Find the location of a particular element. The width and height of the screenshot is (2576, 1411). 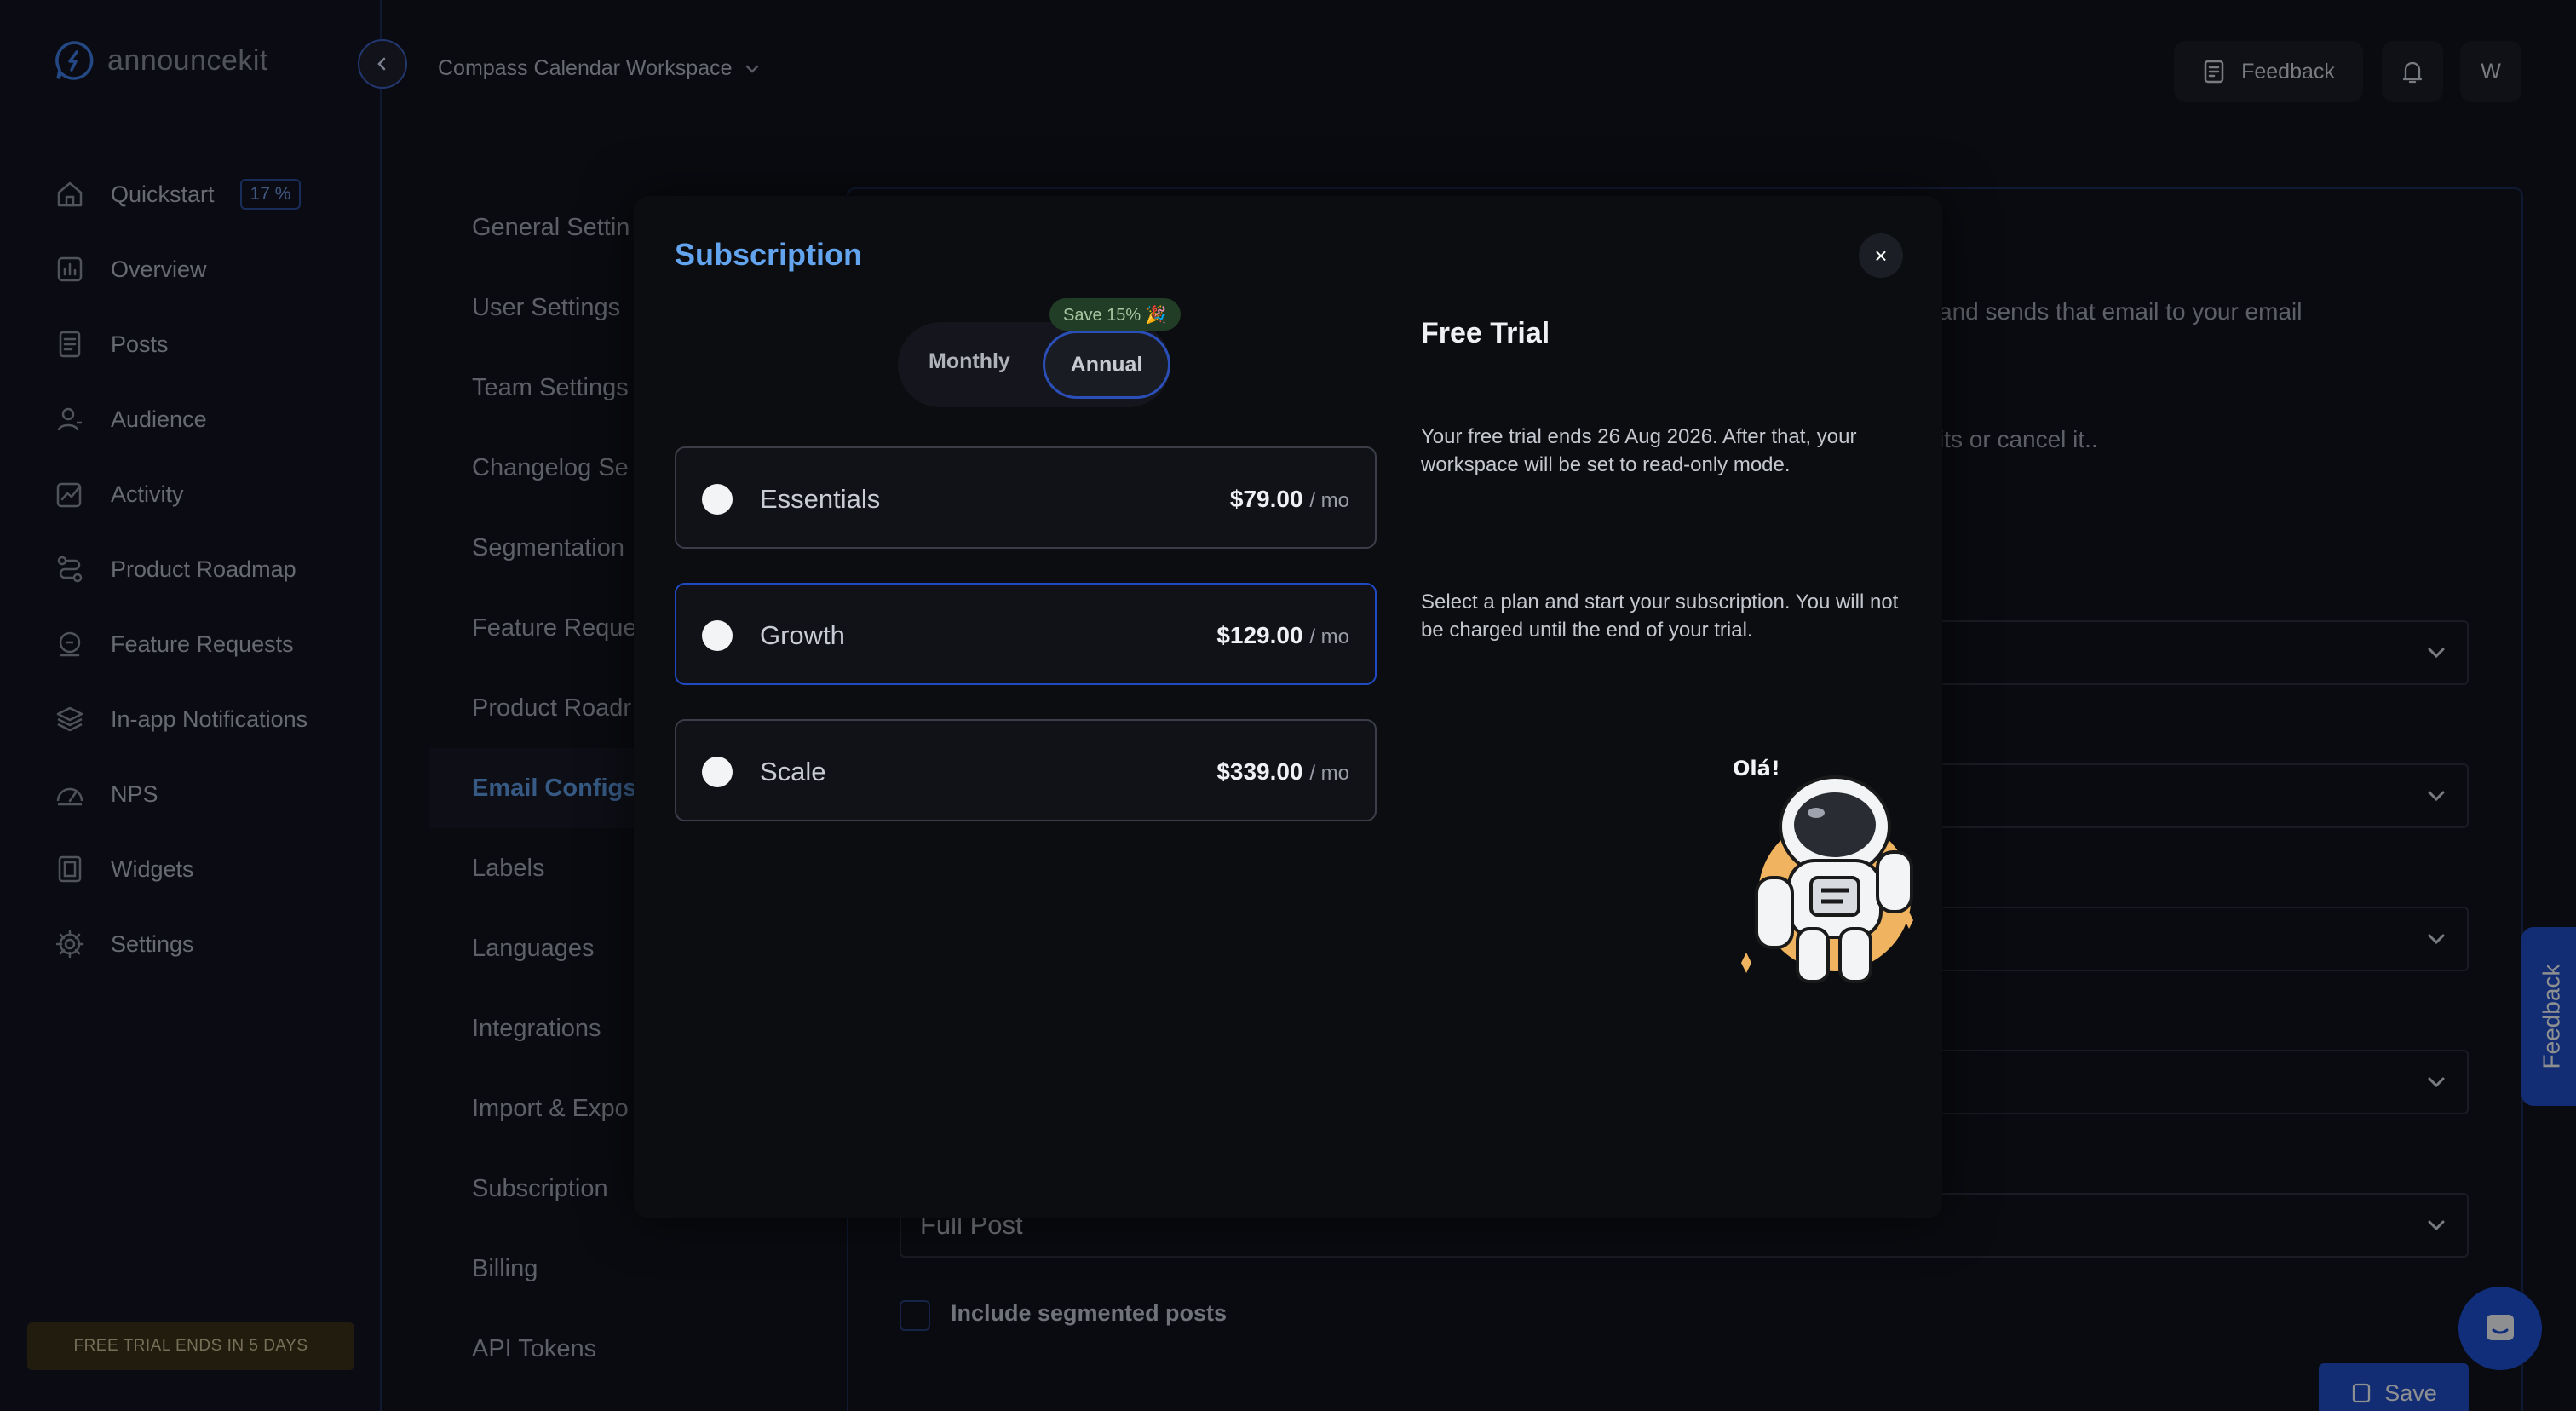

annual-savings-badge: Save 15% 🎉 is located at coordinates (1115, 314).